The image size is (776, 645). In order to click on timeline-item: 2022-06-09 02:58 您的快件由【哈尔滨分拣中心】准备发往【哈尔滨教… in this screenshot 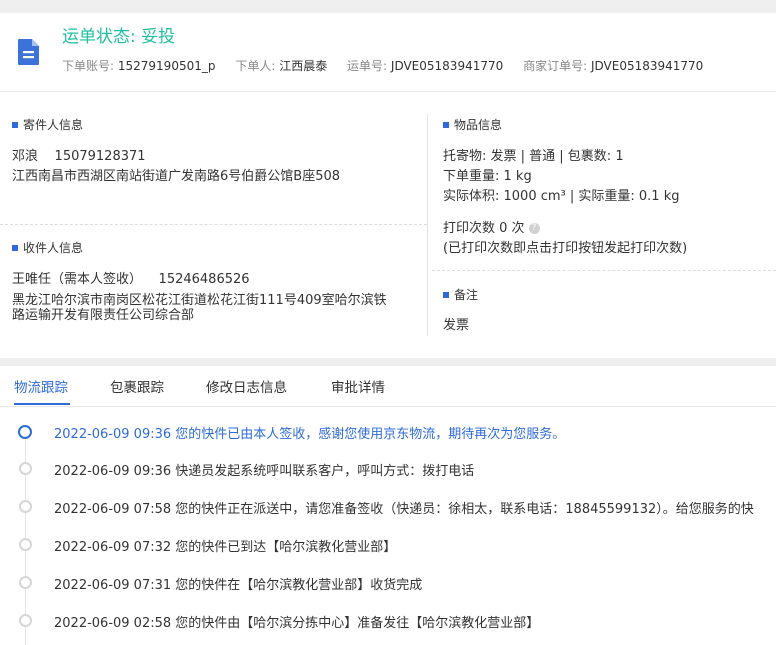, I will do `click(297, 623)`.